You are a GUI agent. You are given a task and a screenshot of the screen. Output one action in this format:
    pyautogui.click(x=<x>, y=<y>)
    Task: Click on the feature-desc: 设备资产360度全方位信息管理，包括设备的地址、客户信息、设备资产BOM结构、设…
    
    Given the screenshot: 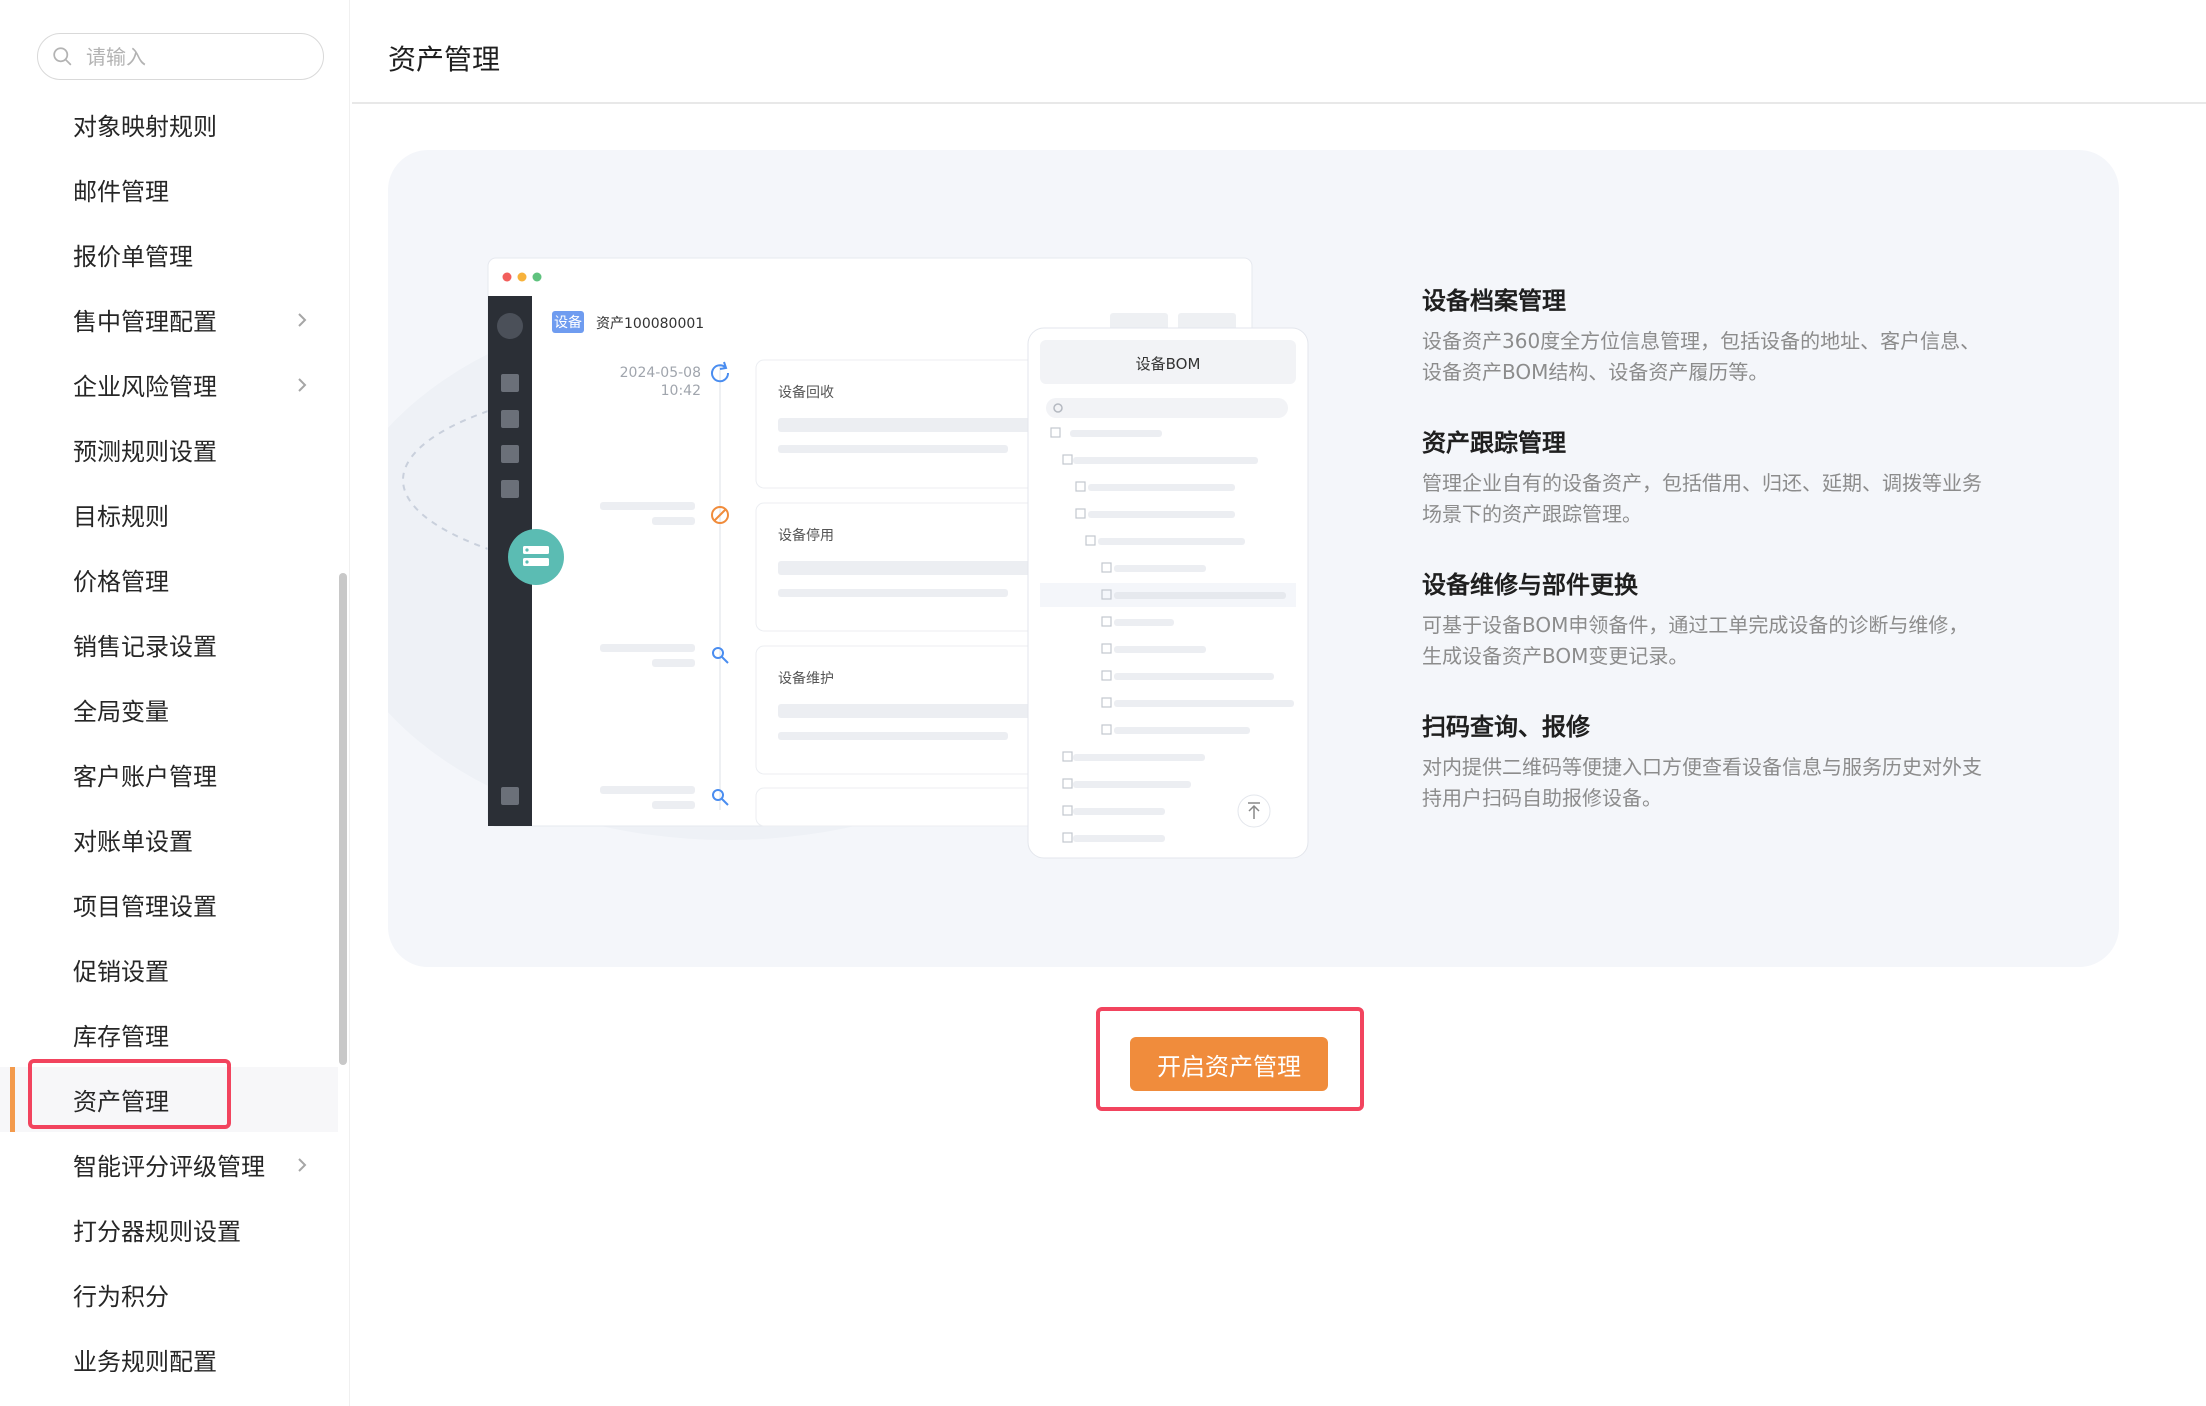 What is the action you would take?
    pyautogui.click(x=1701, y=356)
    